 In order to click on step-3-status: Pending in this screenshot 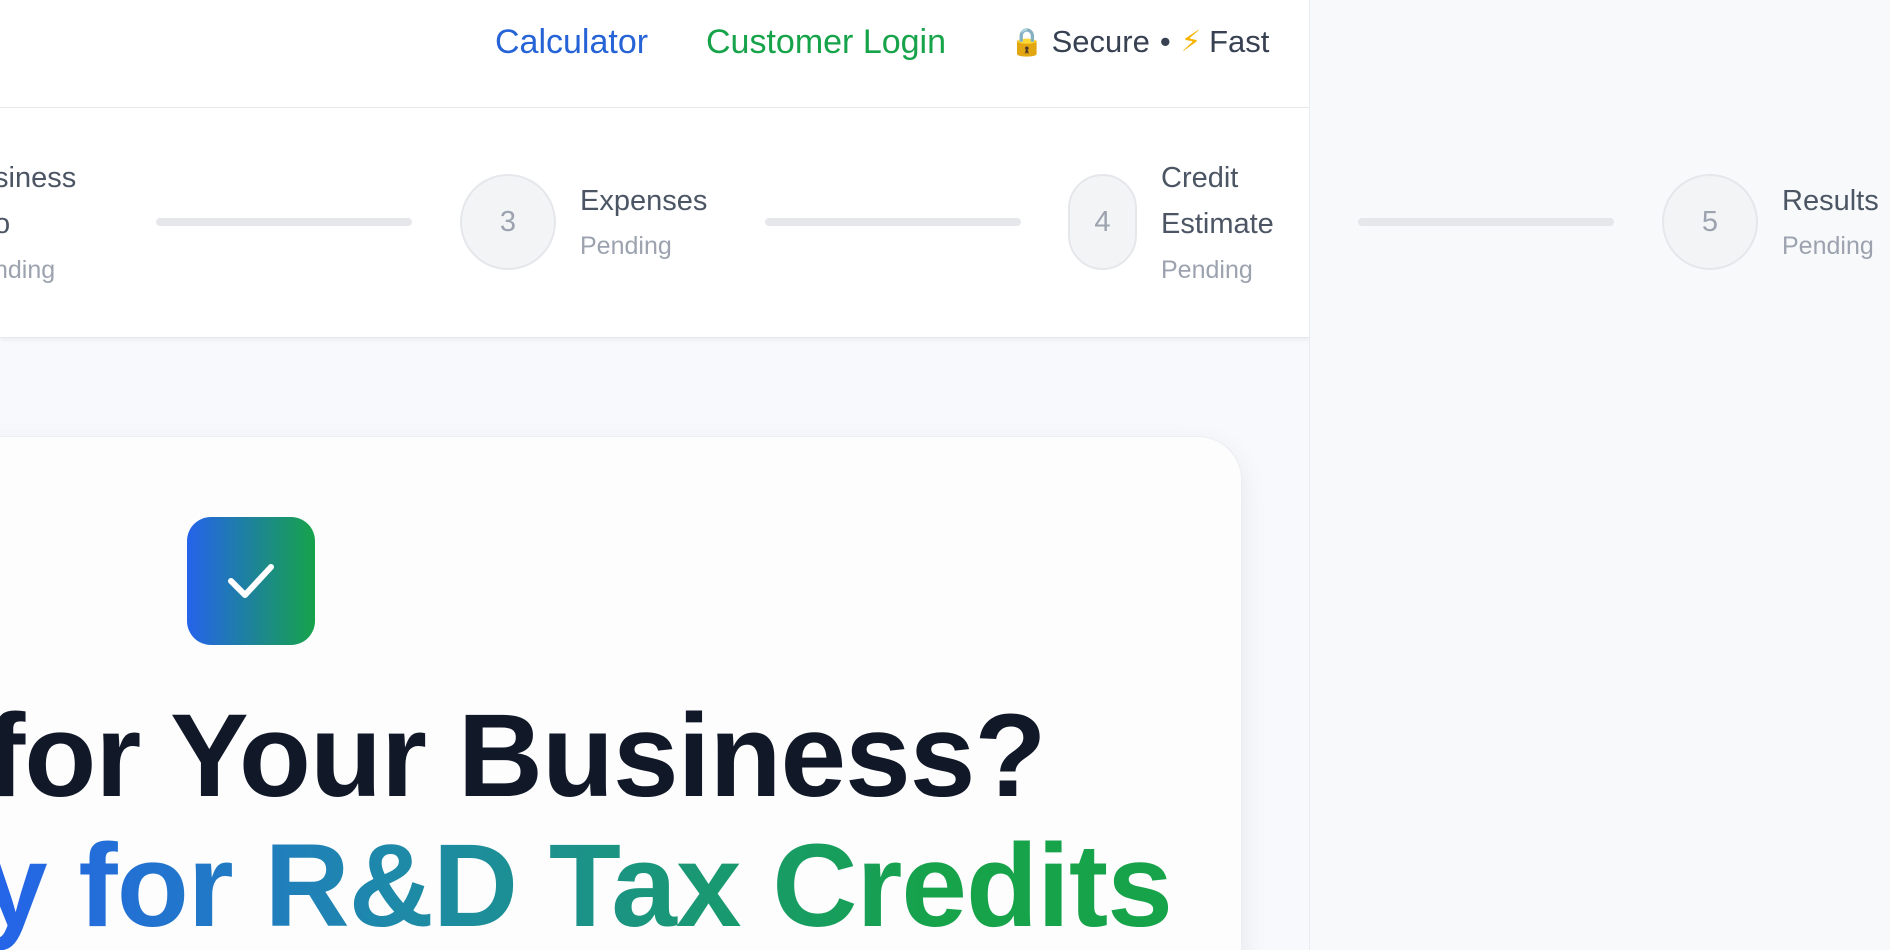, I will do `click(626, 246)`.